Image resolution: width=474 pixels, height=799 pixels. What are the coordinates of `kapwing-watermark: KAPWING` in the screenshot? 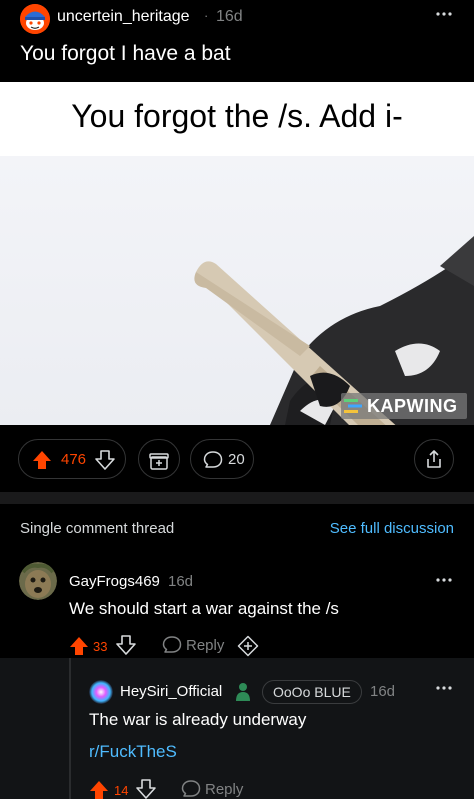 It's located at (404, 406).